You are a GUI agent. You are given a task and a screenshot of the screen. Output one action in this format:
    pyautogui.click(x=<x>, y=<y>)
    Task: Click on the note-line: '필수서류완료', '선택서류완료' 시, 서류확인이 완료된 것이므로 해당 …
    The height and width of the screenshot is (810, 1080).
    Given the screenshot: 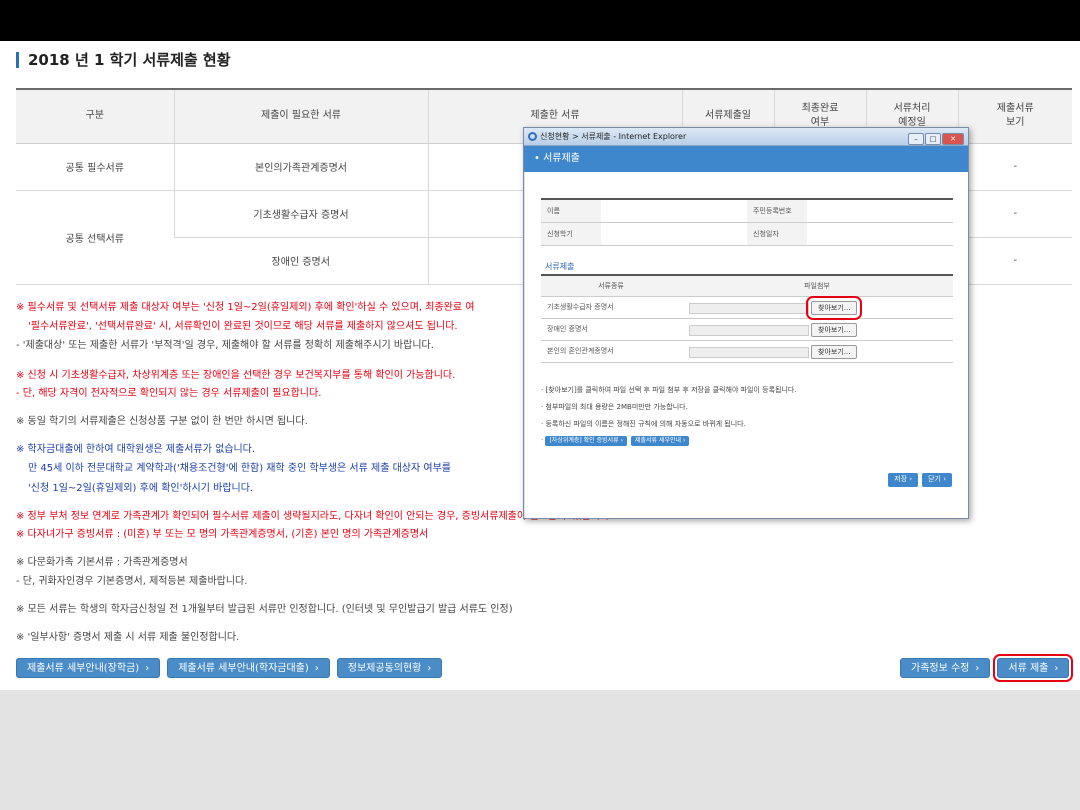 What is the action you would take?
    pyautogui.click(x=243, y=326)
    